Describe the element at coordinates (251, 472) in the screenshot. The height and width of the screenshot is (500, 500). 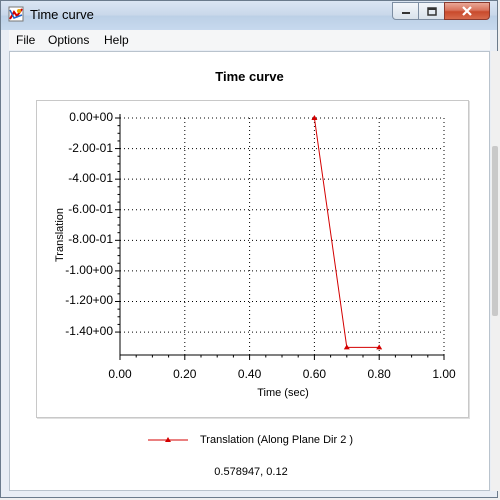
I see `cursor-coordinates: 0.578947, 0.12` at that location.